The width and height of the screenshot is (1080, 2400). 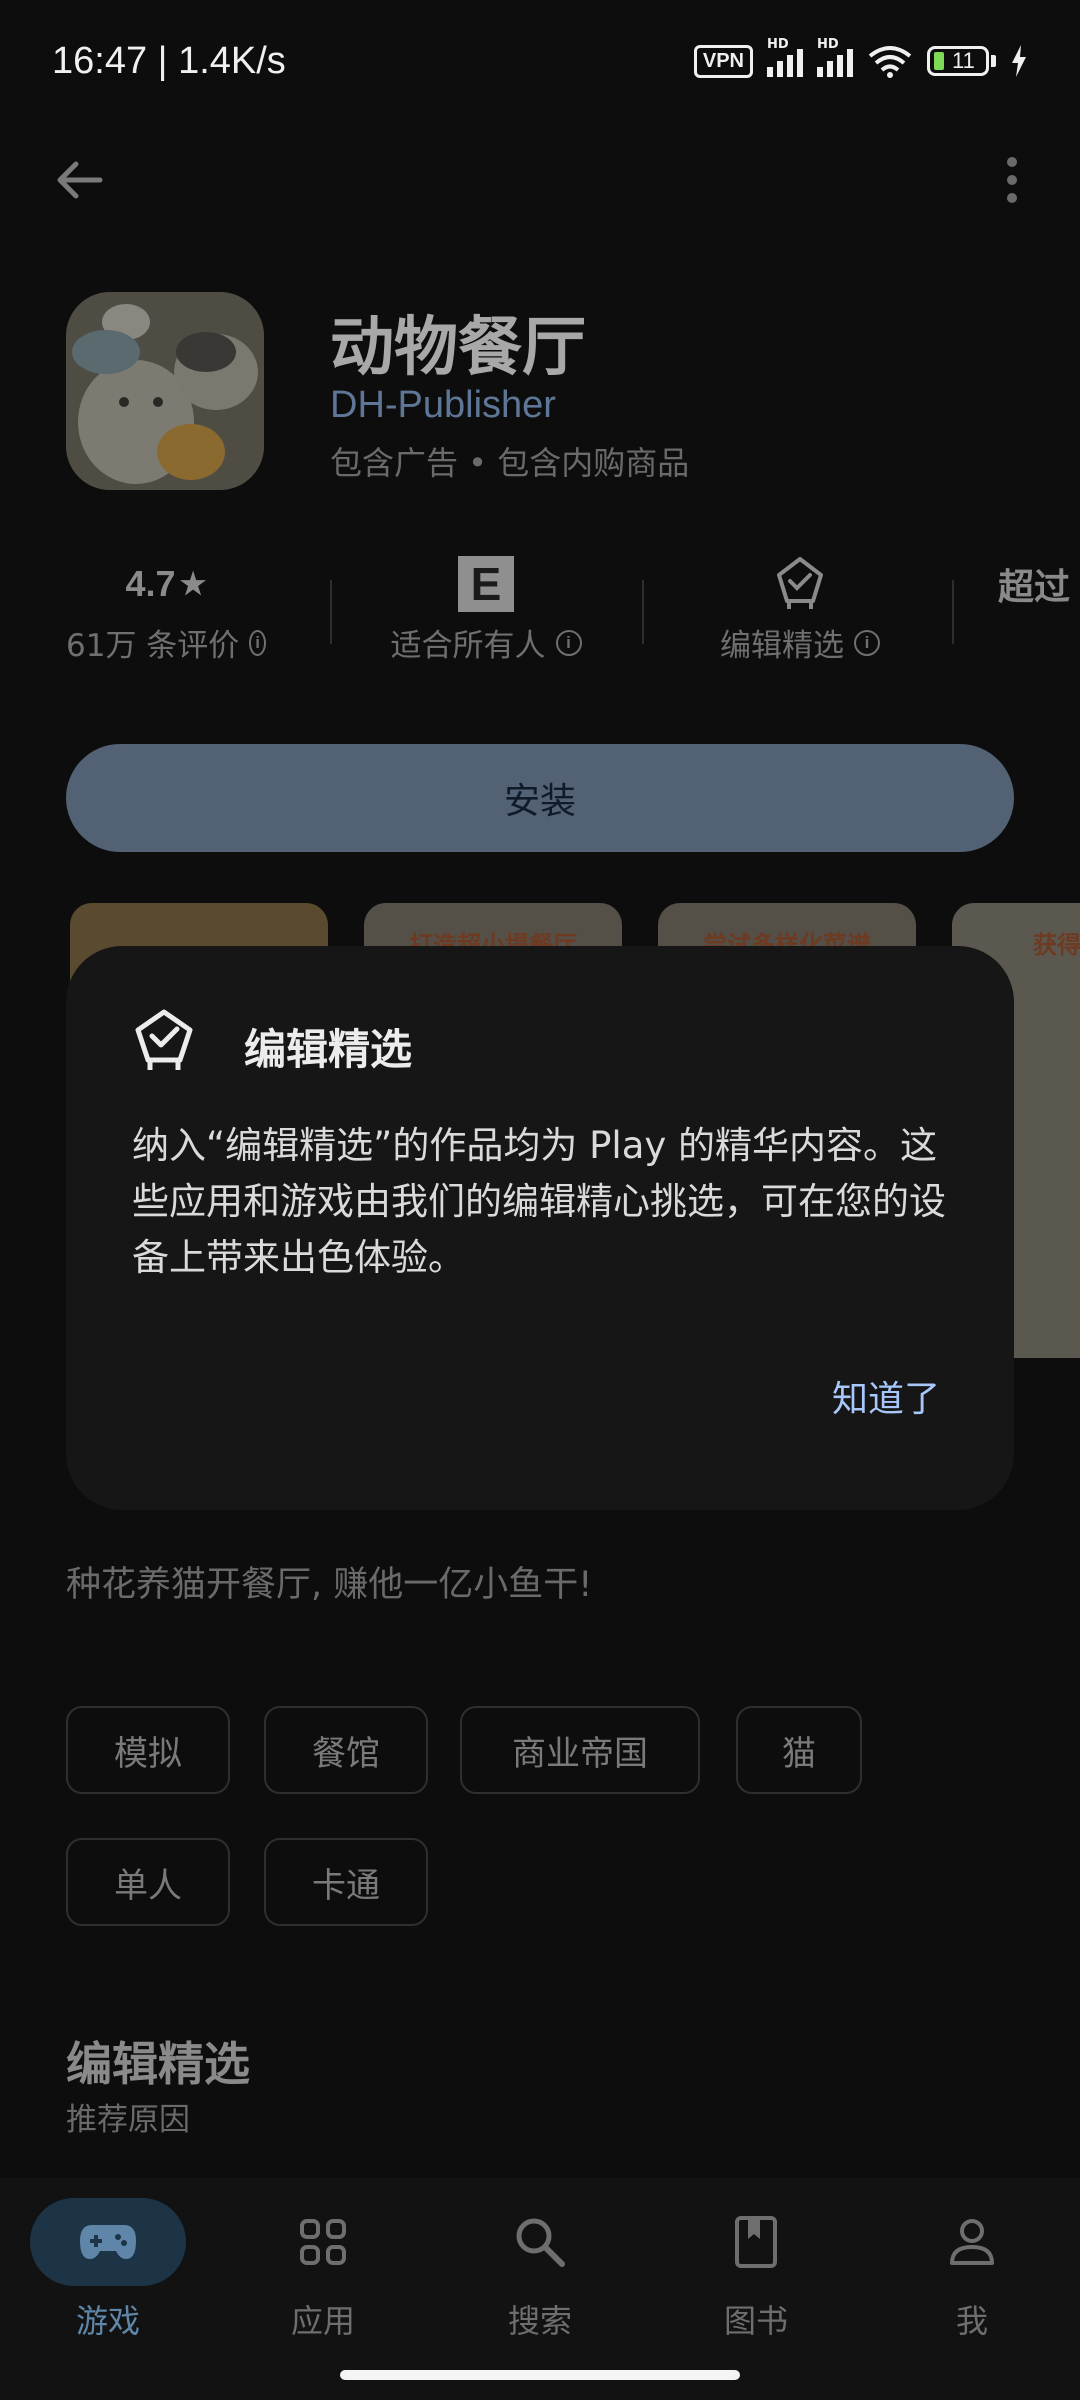 I want to click on downloads-value: 超过, so click(x=1034, y=586).